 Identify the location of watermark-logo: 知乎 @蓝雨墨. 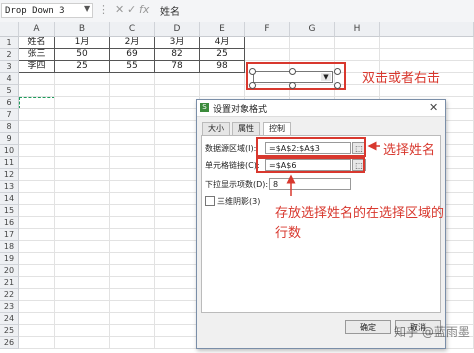
(432, 332).